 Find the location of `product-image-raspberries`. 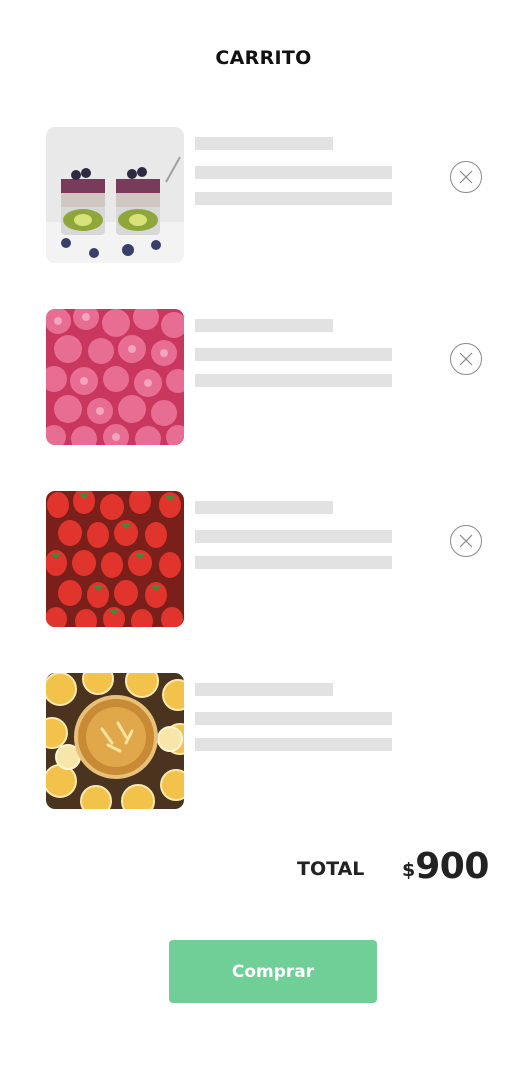

product-image-raspberries is located at coordinates (115, 377).